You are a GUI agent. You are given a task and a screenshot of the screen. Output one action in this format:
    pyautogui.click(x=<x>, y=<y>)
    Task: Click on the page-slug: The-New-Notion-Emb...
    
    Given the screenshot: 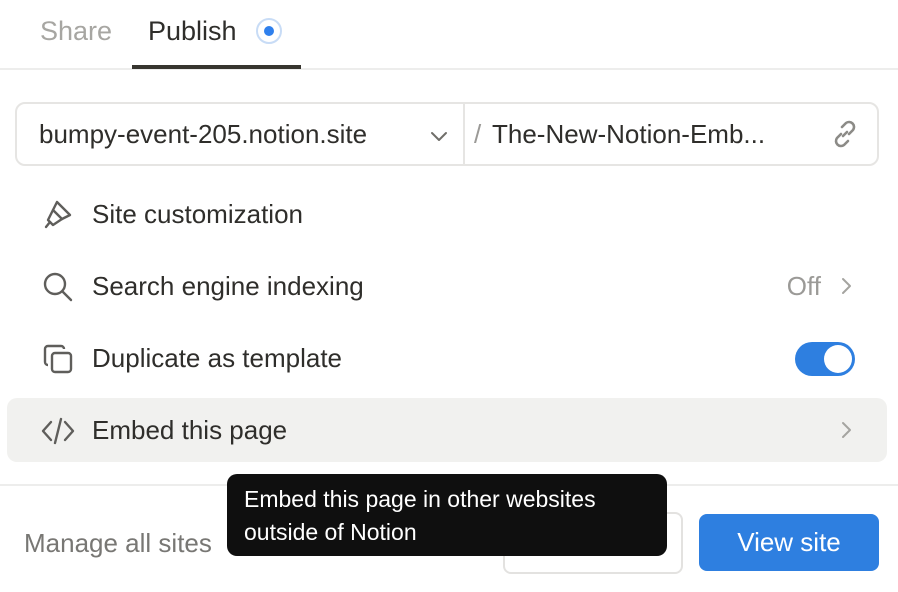 What is the action you would take?
    pyautogui.click(x=647, y=134)
    